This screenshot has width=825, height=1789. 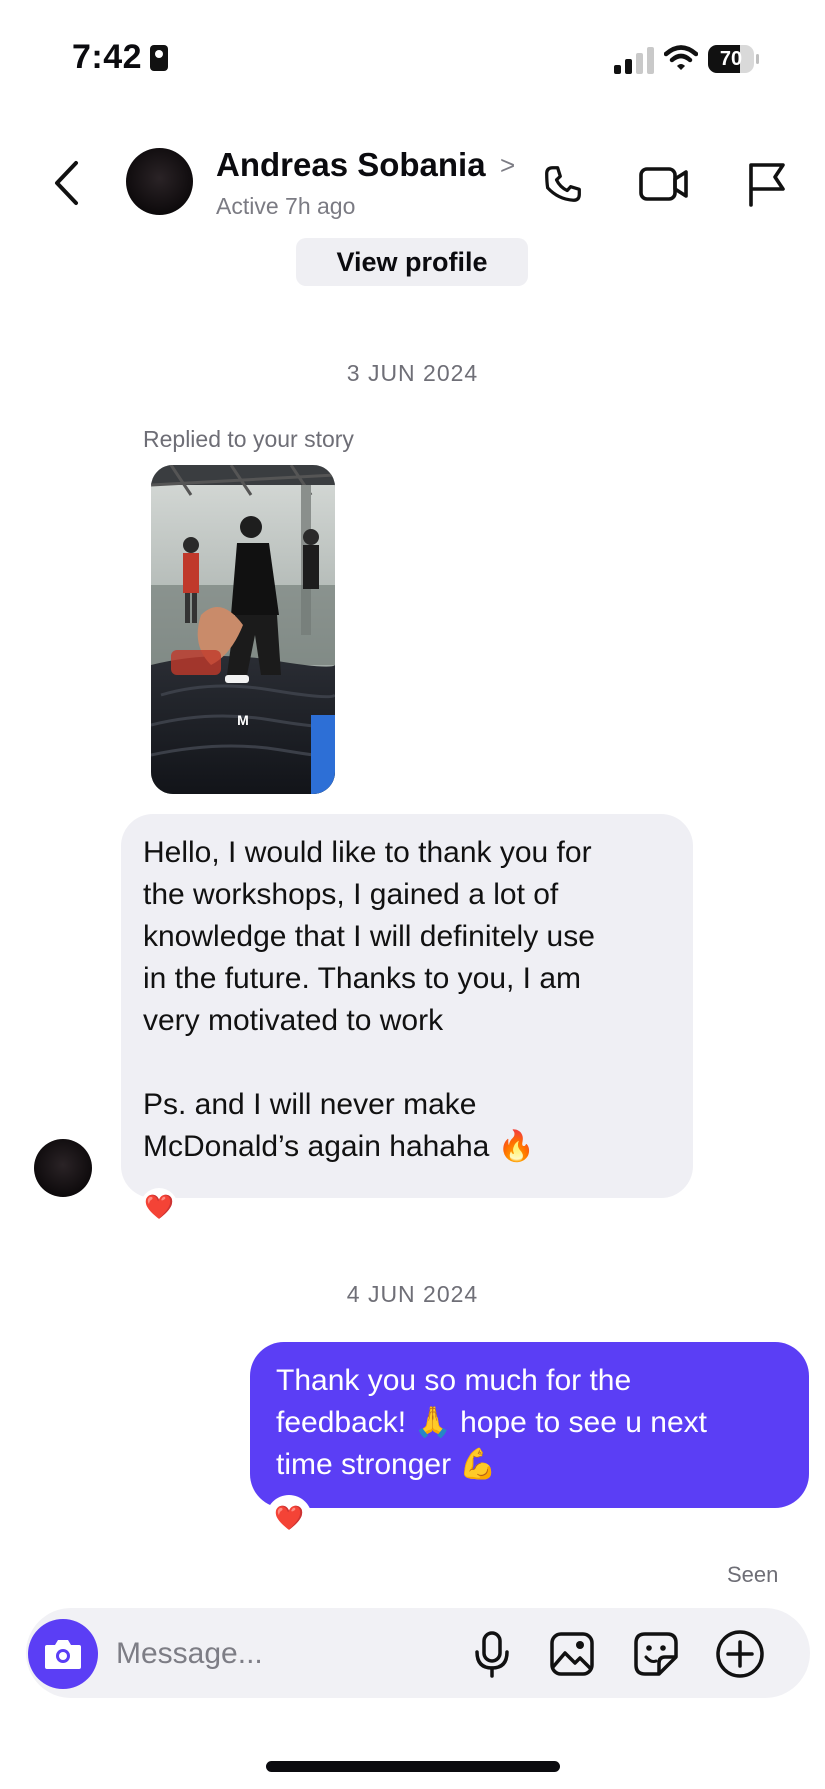 I want to click on back-button, so click(x=66, y=183).